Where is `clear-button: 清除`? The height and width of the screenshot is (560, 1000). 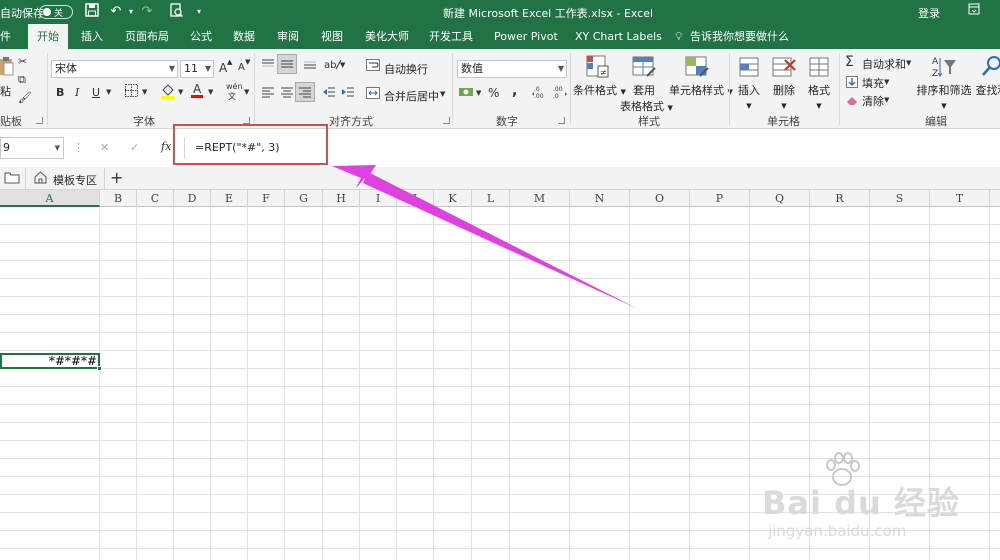
clear-button: 清除 is located at coordinates (873, 101).